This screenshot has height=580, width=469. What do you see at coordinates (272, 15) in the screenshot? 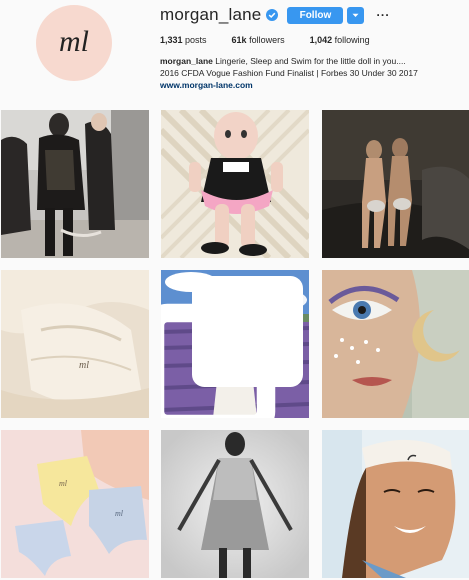
I see `verified-badge-icon` at bounding box center [272, 15].